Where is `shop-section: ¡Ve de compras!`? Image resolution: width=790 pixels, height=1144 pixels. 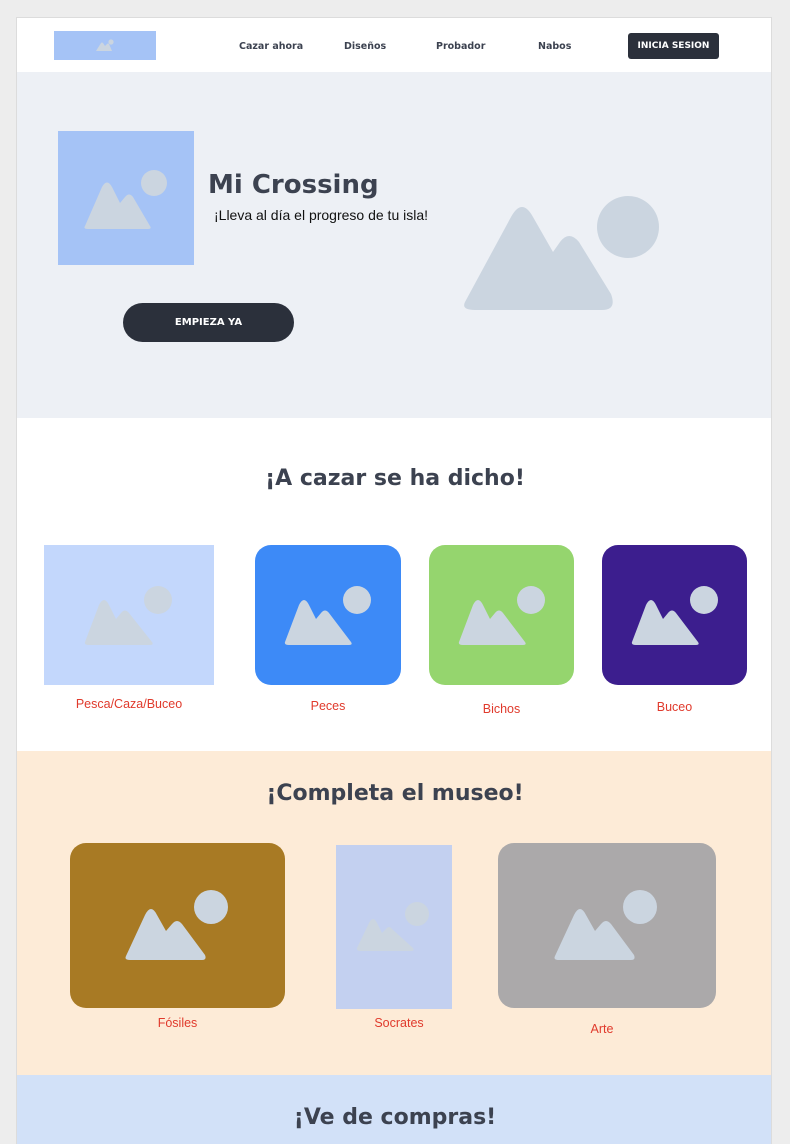 shop-section: ¡Ve de compras! is located at coordinates (394, 1109).